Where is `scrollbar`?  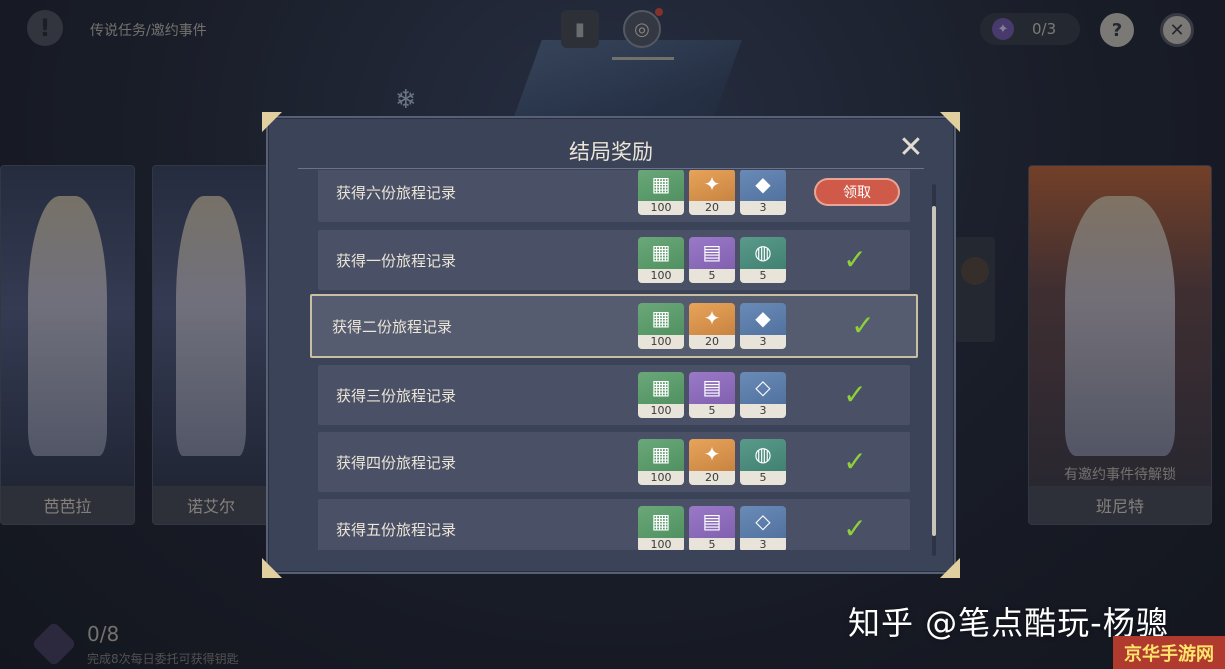 scrollbar is located at coordinates (934, 370).